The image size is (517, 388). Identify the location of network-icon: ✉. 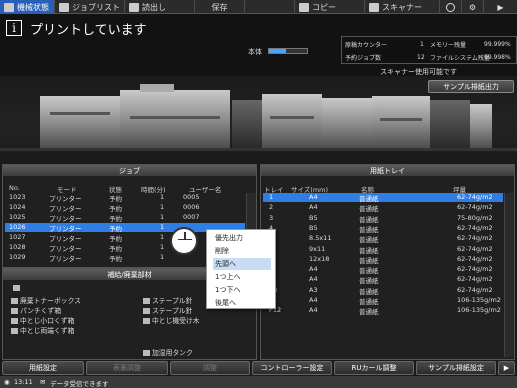
(43, 382).